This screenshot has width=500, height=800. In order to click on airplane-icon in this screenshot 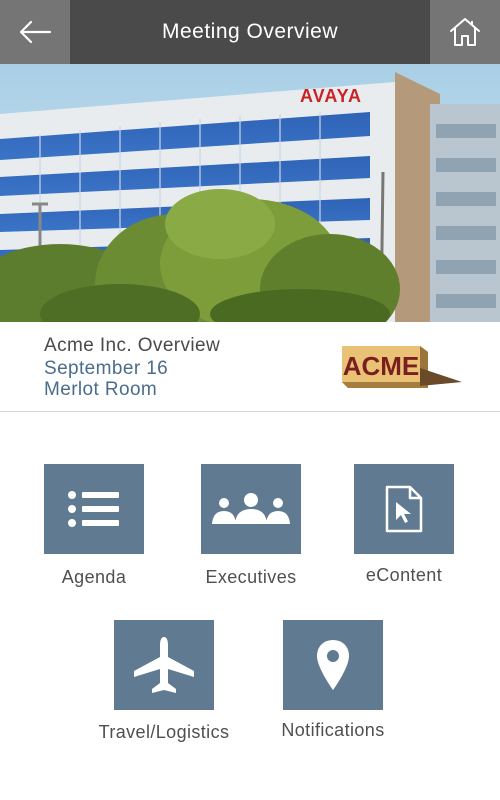, I will do `click(164, 665)`.